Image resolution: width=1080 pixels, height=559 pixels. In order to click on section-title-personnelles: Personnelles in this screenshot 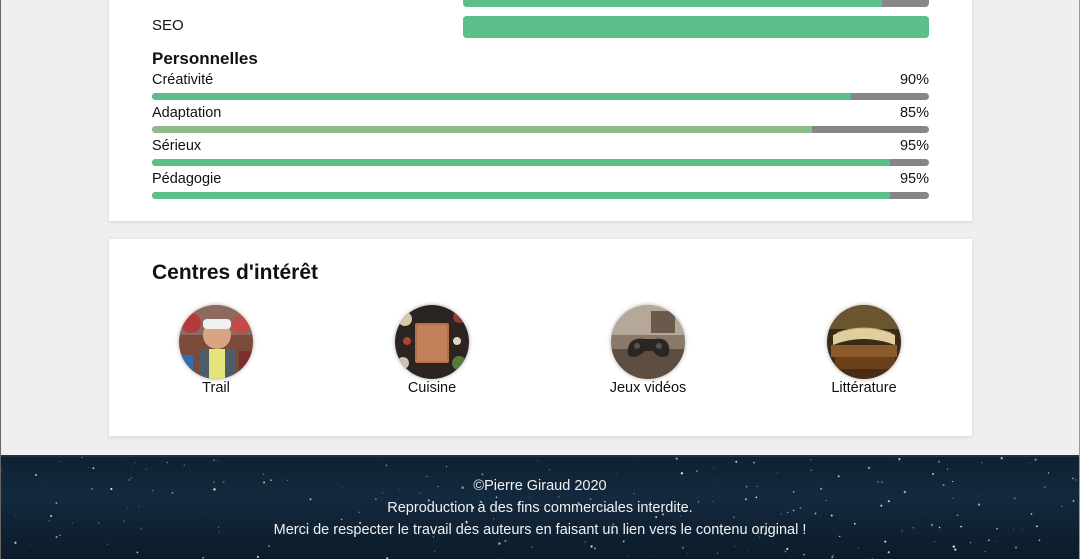, I will do `click(205, 58)`.